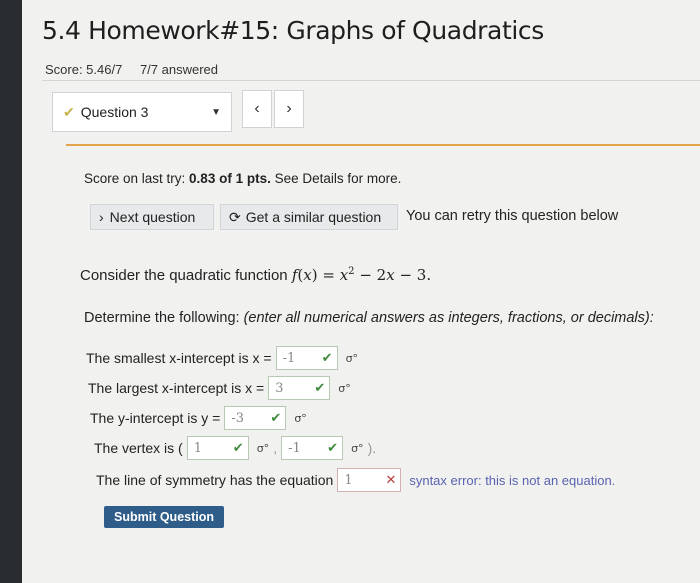 This screenshot has width=700, height=583. What do you see at coordinates (361, 275) in the screenshot?
I see `function-expression: f(x) = x2 − 2x − 3.` at bounding box center [361, 275].